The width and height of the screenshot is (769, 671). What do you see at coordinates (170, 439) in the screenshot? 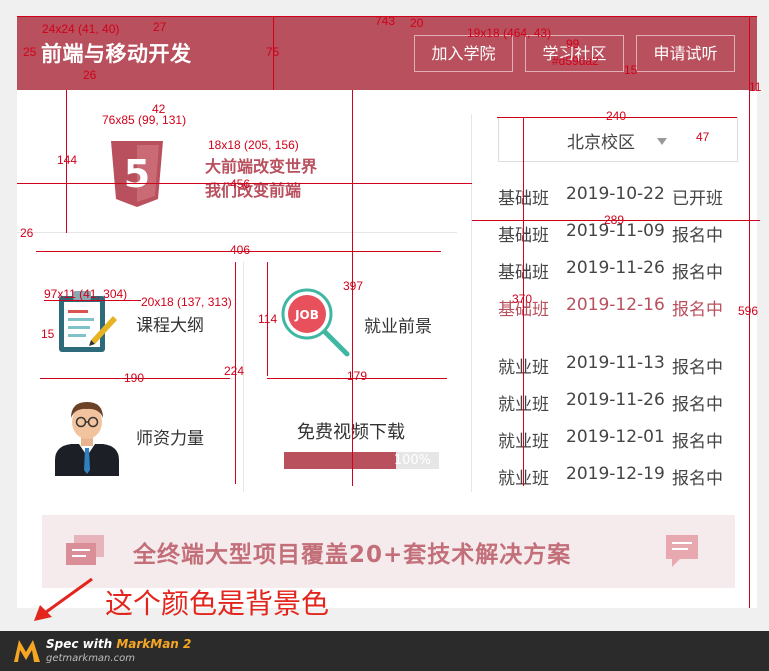
I see `teachers-label: 师资力量` at bounding box center [170, 439].